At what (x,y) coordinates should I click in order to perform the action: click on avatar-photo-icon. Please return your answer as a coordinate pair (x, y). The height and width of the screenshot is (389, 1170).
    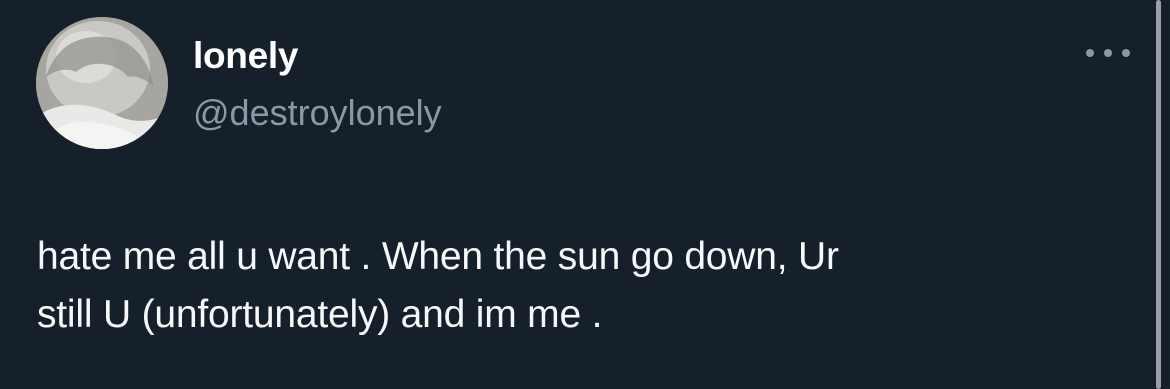
    Looking at the image, I should click on (102, 83).